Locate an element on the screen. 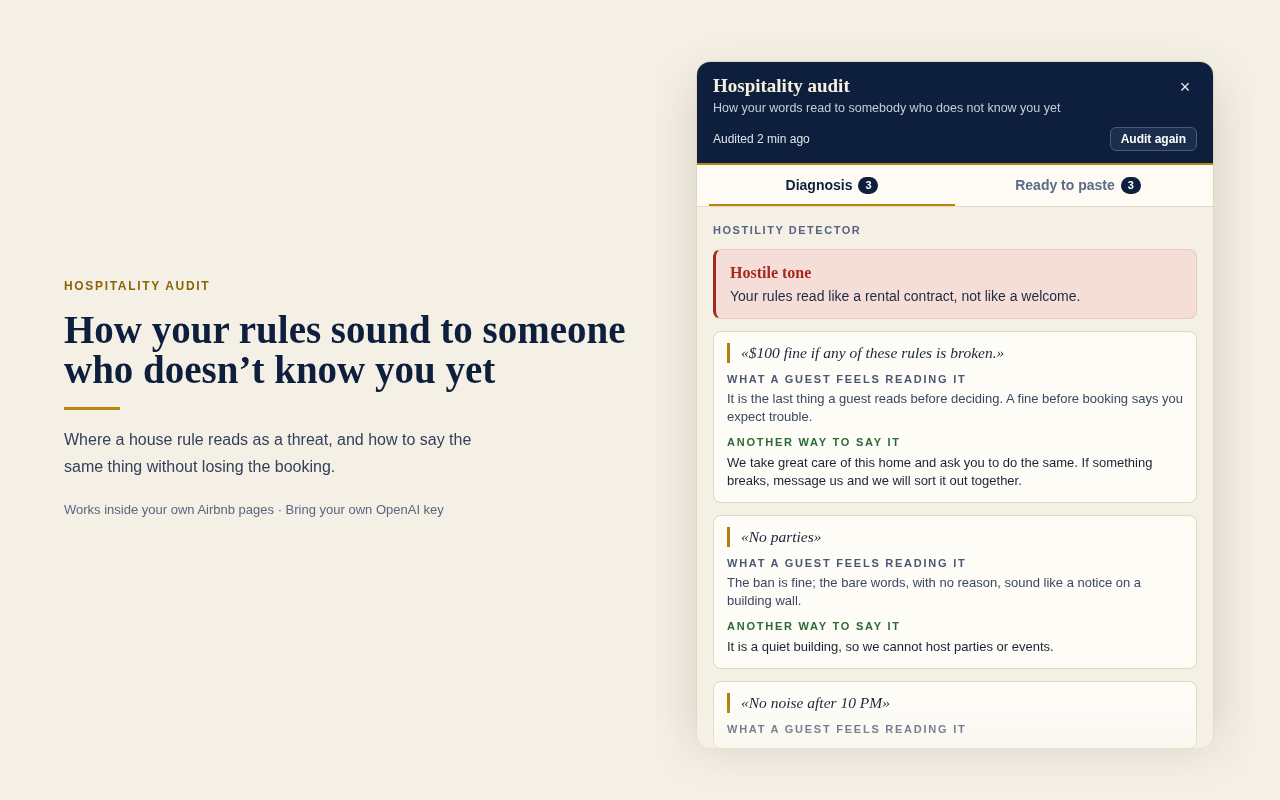  panel-subtitle: How your words read to somebody who does not know you yet is located at coordinates (887, 108).